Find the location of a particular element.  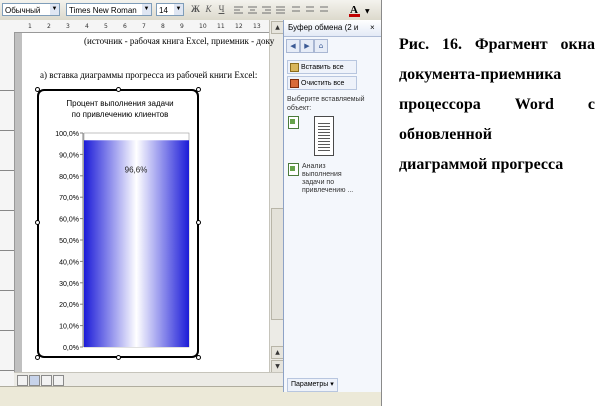

home-icon: ⌂ is located at coordinates (321, 46).